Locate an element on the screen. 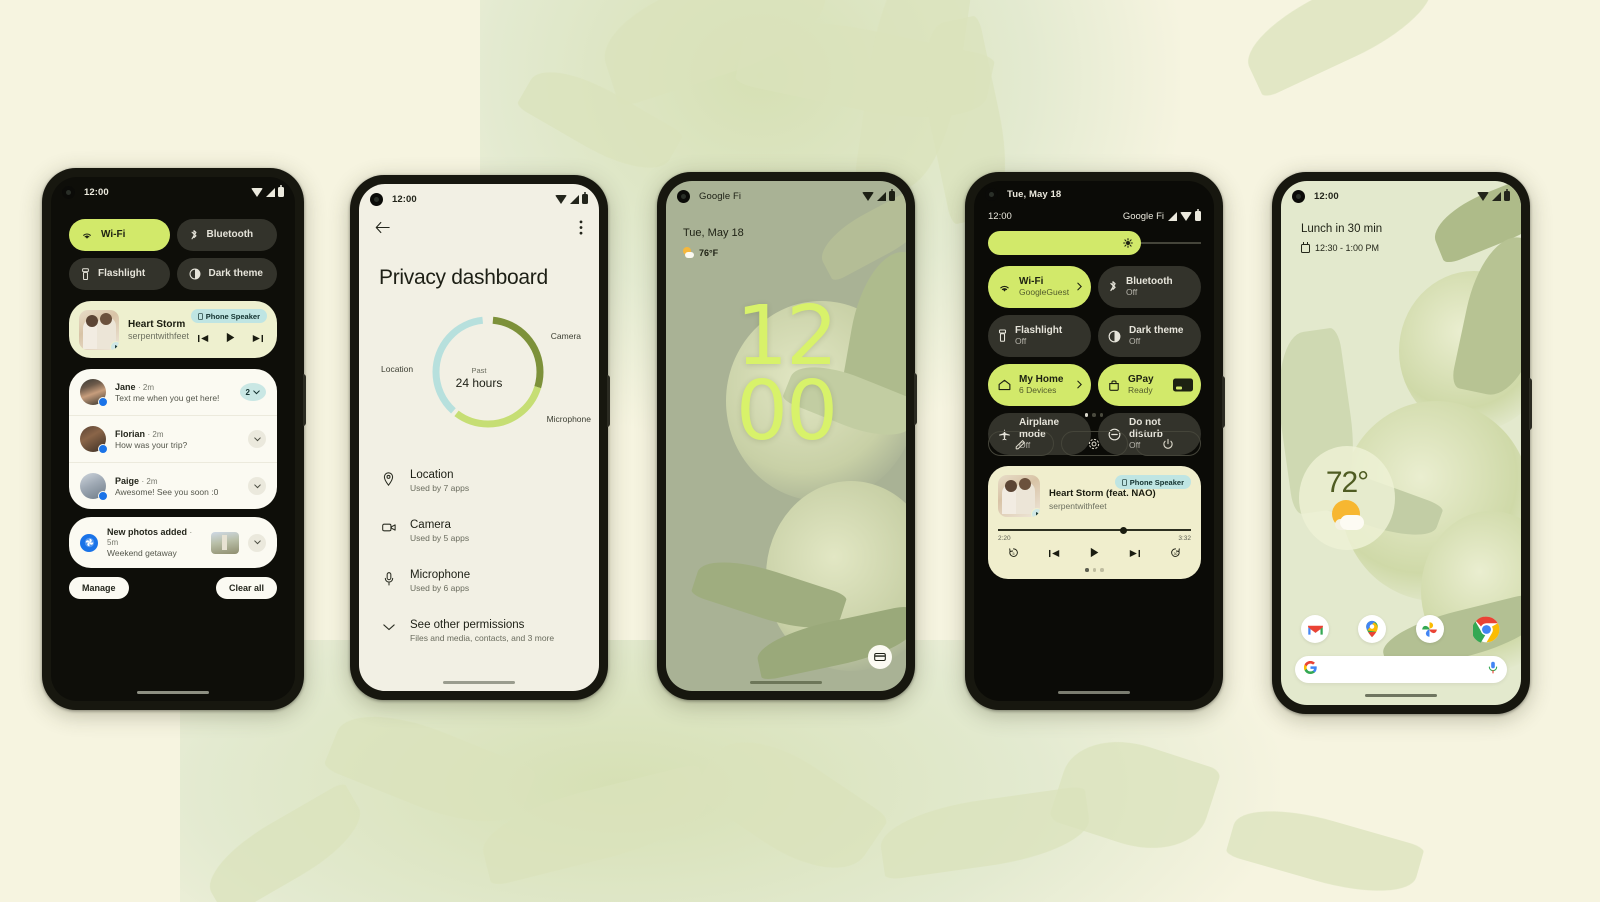 The image size is (1600, 902). chevron-down-icon is located at coordinates (256, 391).